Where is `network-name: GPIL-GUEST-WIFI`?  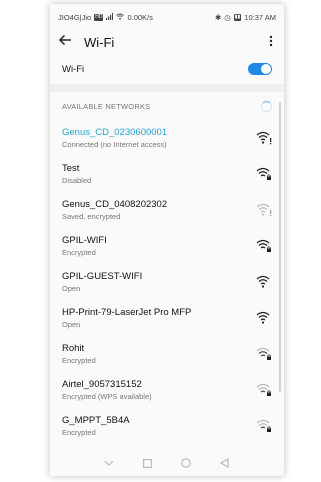
network-name: GPIL-GUEST-WIFI is located at coordinates (102, 276).